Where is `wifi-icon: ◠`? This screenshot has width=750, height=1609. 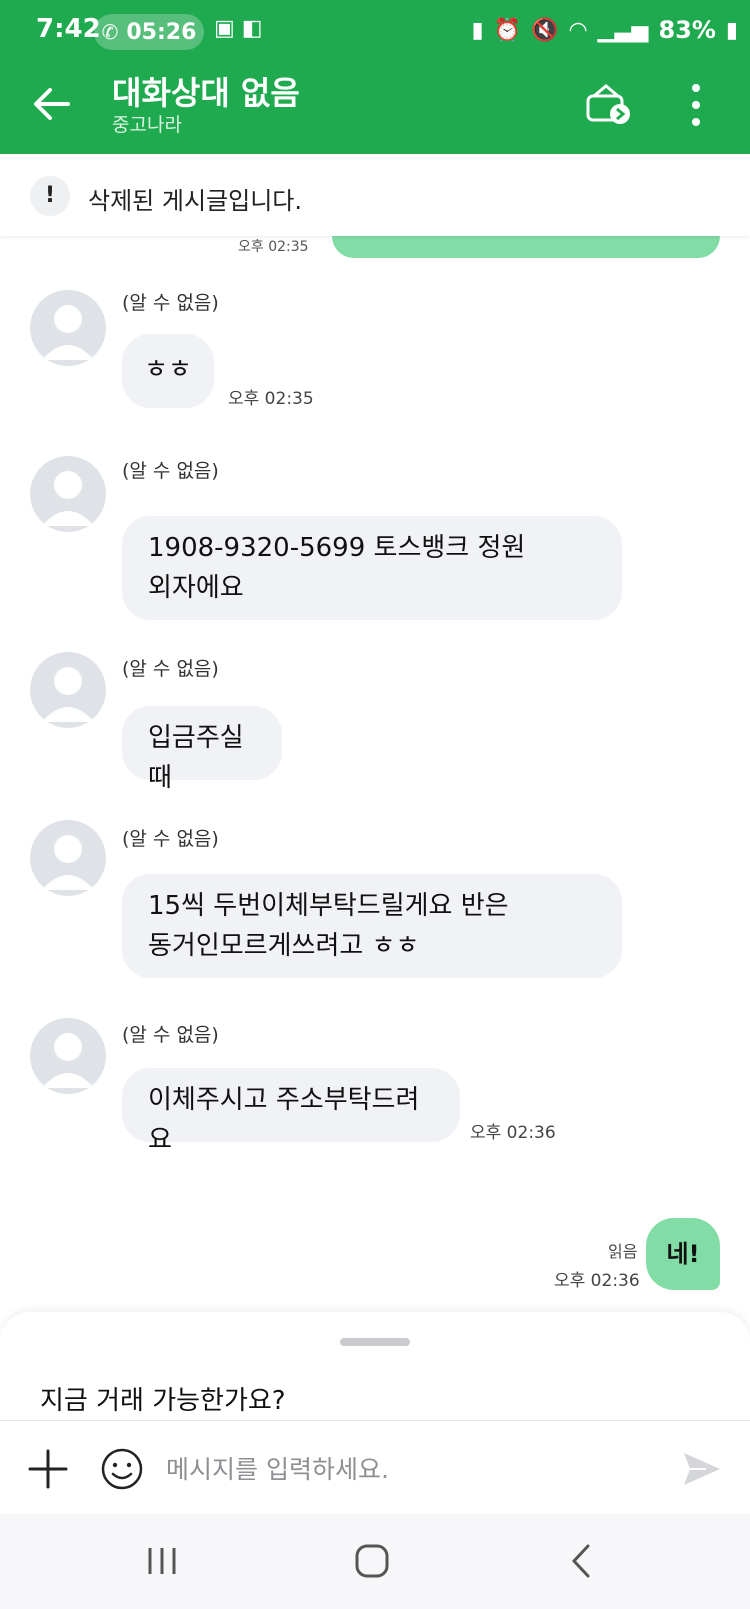
wifi-icon: ◠ is located at coordinates (578, 30).